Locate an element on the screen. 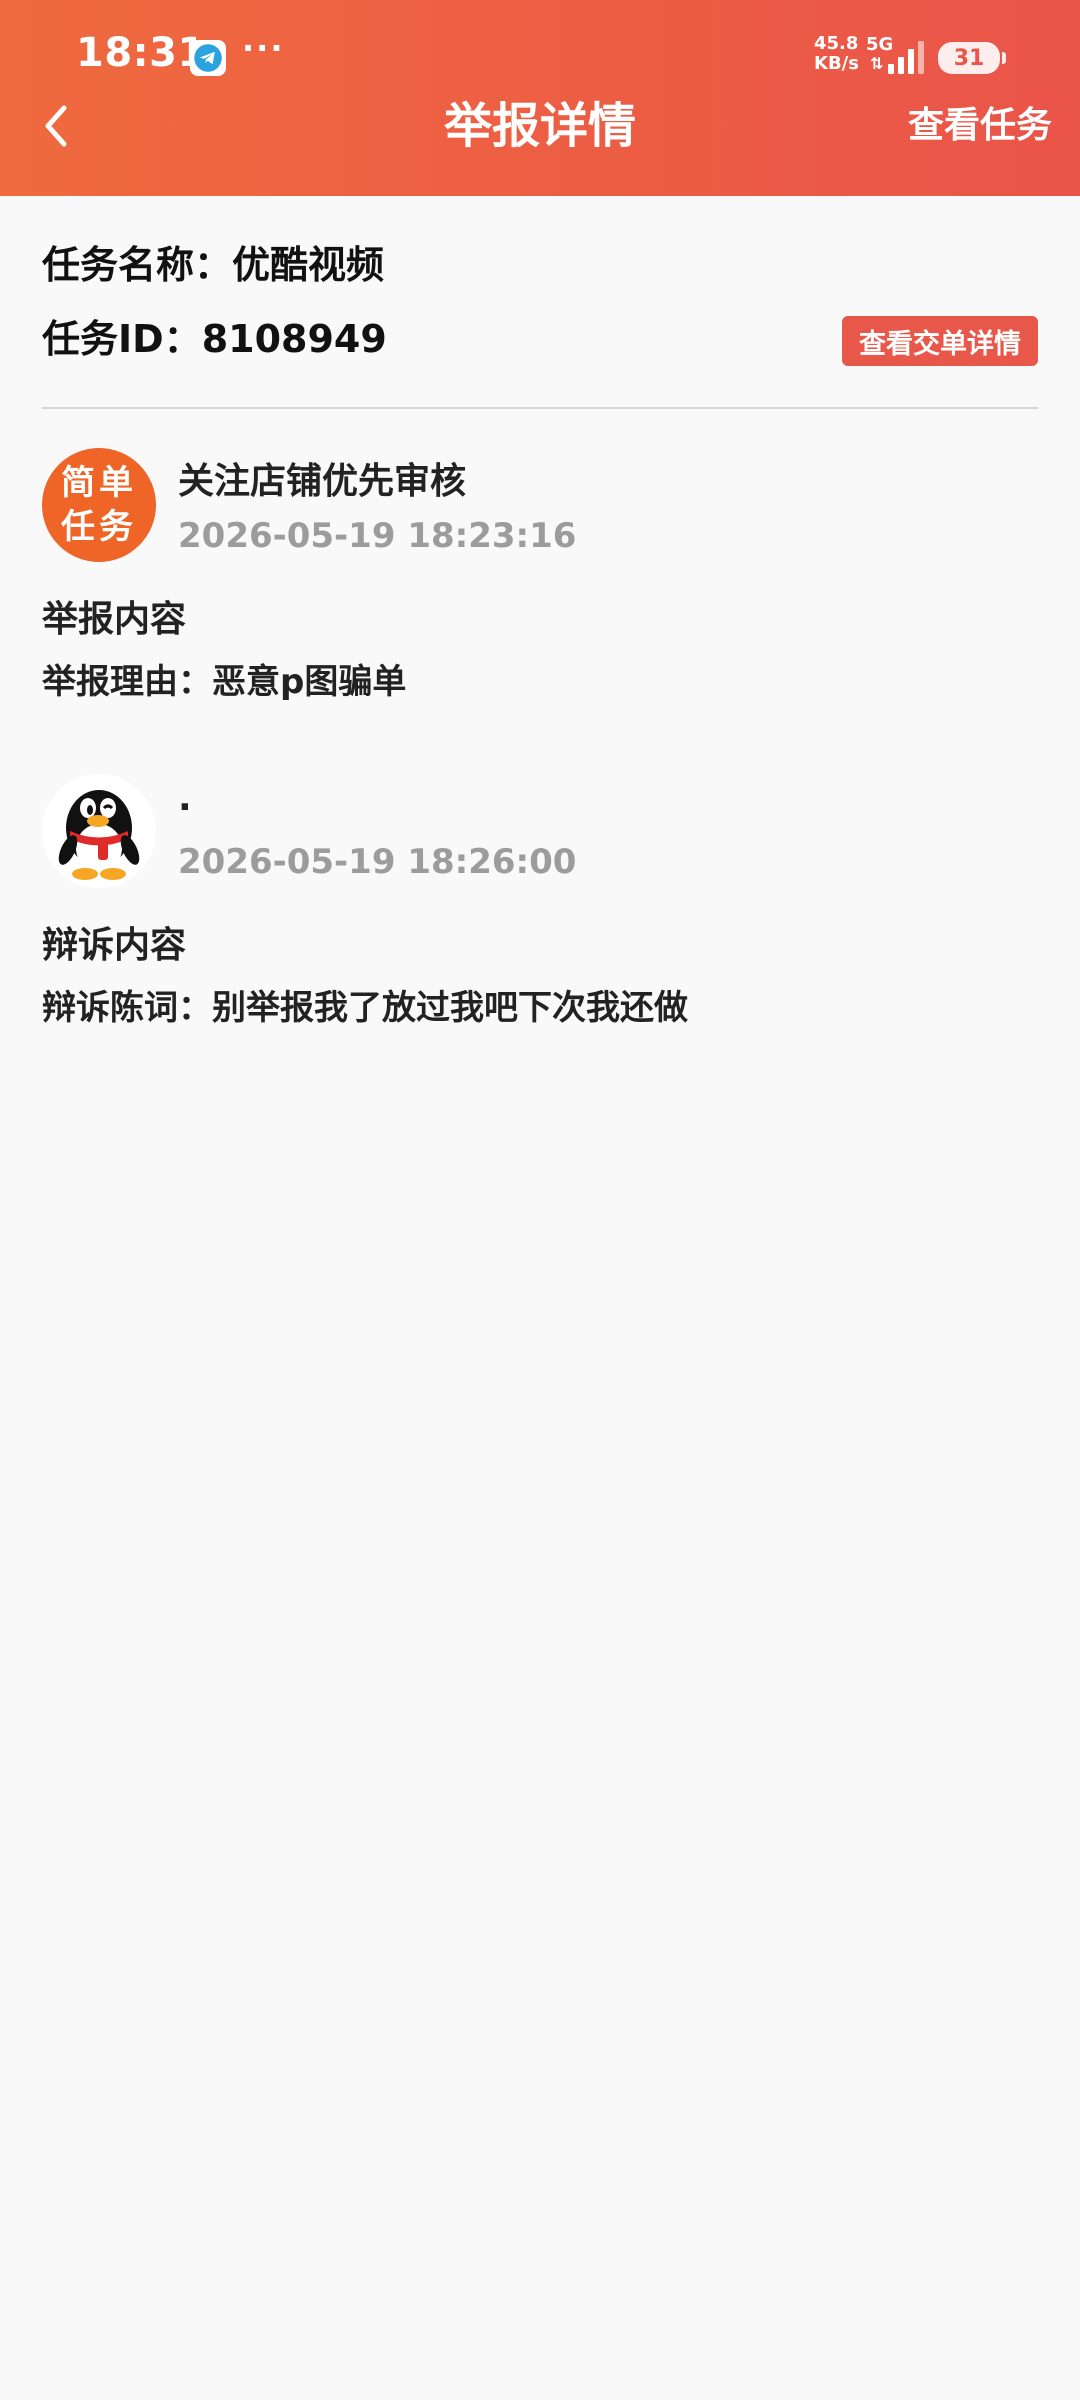 The image size is (1080, 2400). qq-penguin-icon is located at coordinates (99, 831).